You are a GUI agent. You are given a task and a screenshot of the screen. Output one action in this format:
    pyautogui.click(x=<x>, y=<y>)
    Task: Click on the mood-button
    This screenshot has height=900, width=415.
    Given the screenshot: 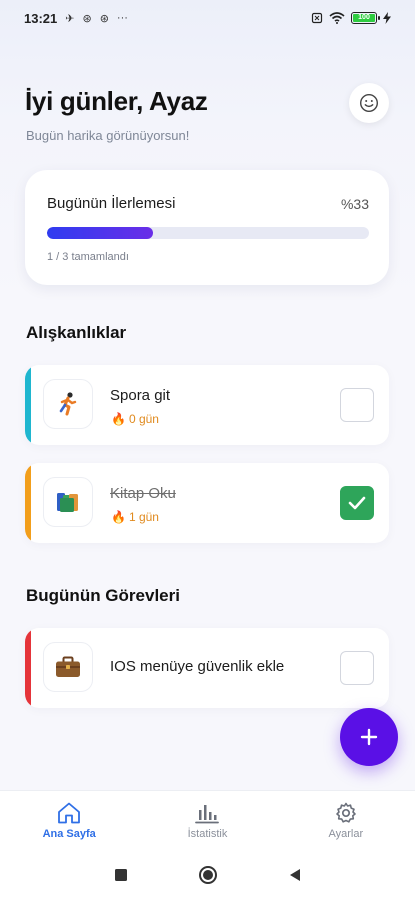 What is the action you would take?
    pyautogui.click(x=369, y=103)
    